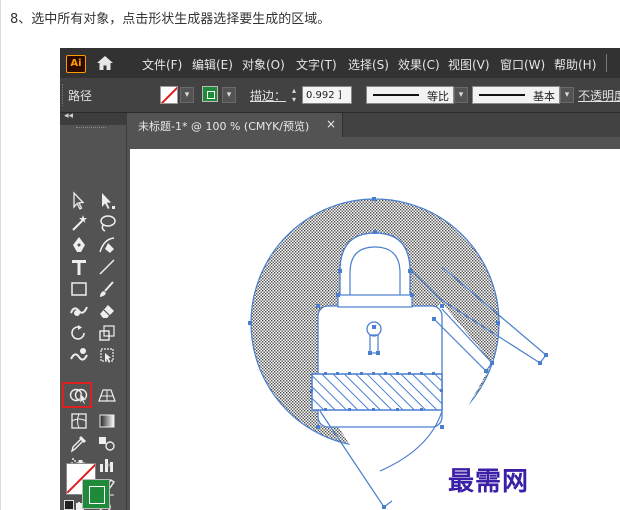 Image resolution: width=620 pixels, height=510 pixels. I want to click on profile-dropdown-icon: ▾, so click(461, 95).